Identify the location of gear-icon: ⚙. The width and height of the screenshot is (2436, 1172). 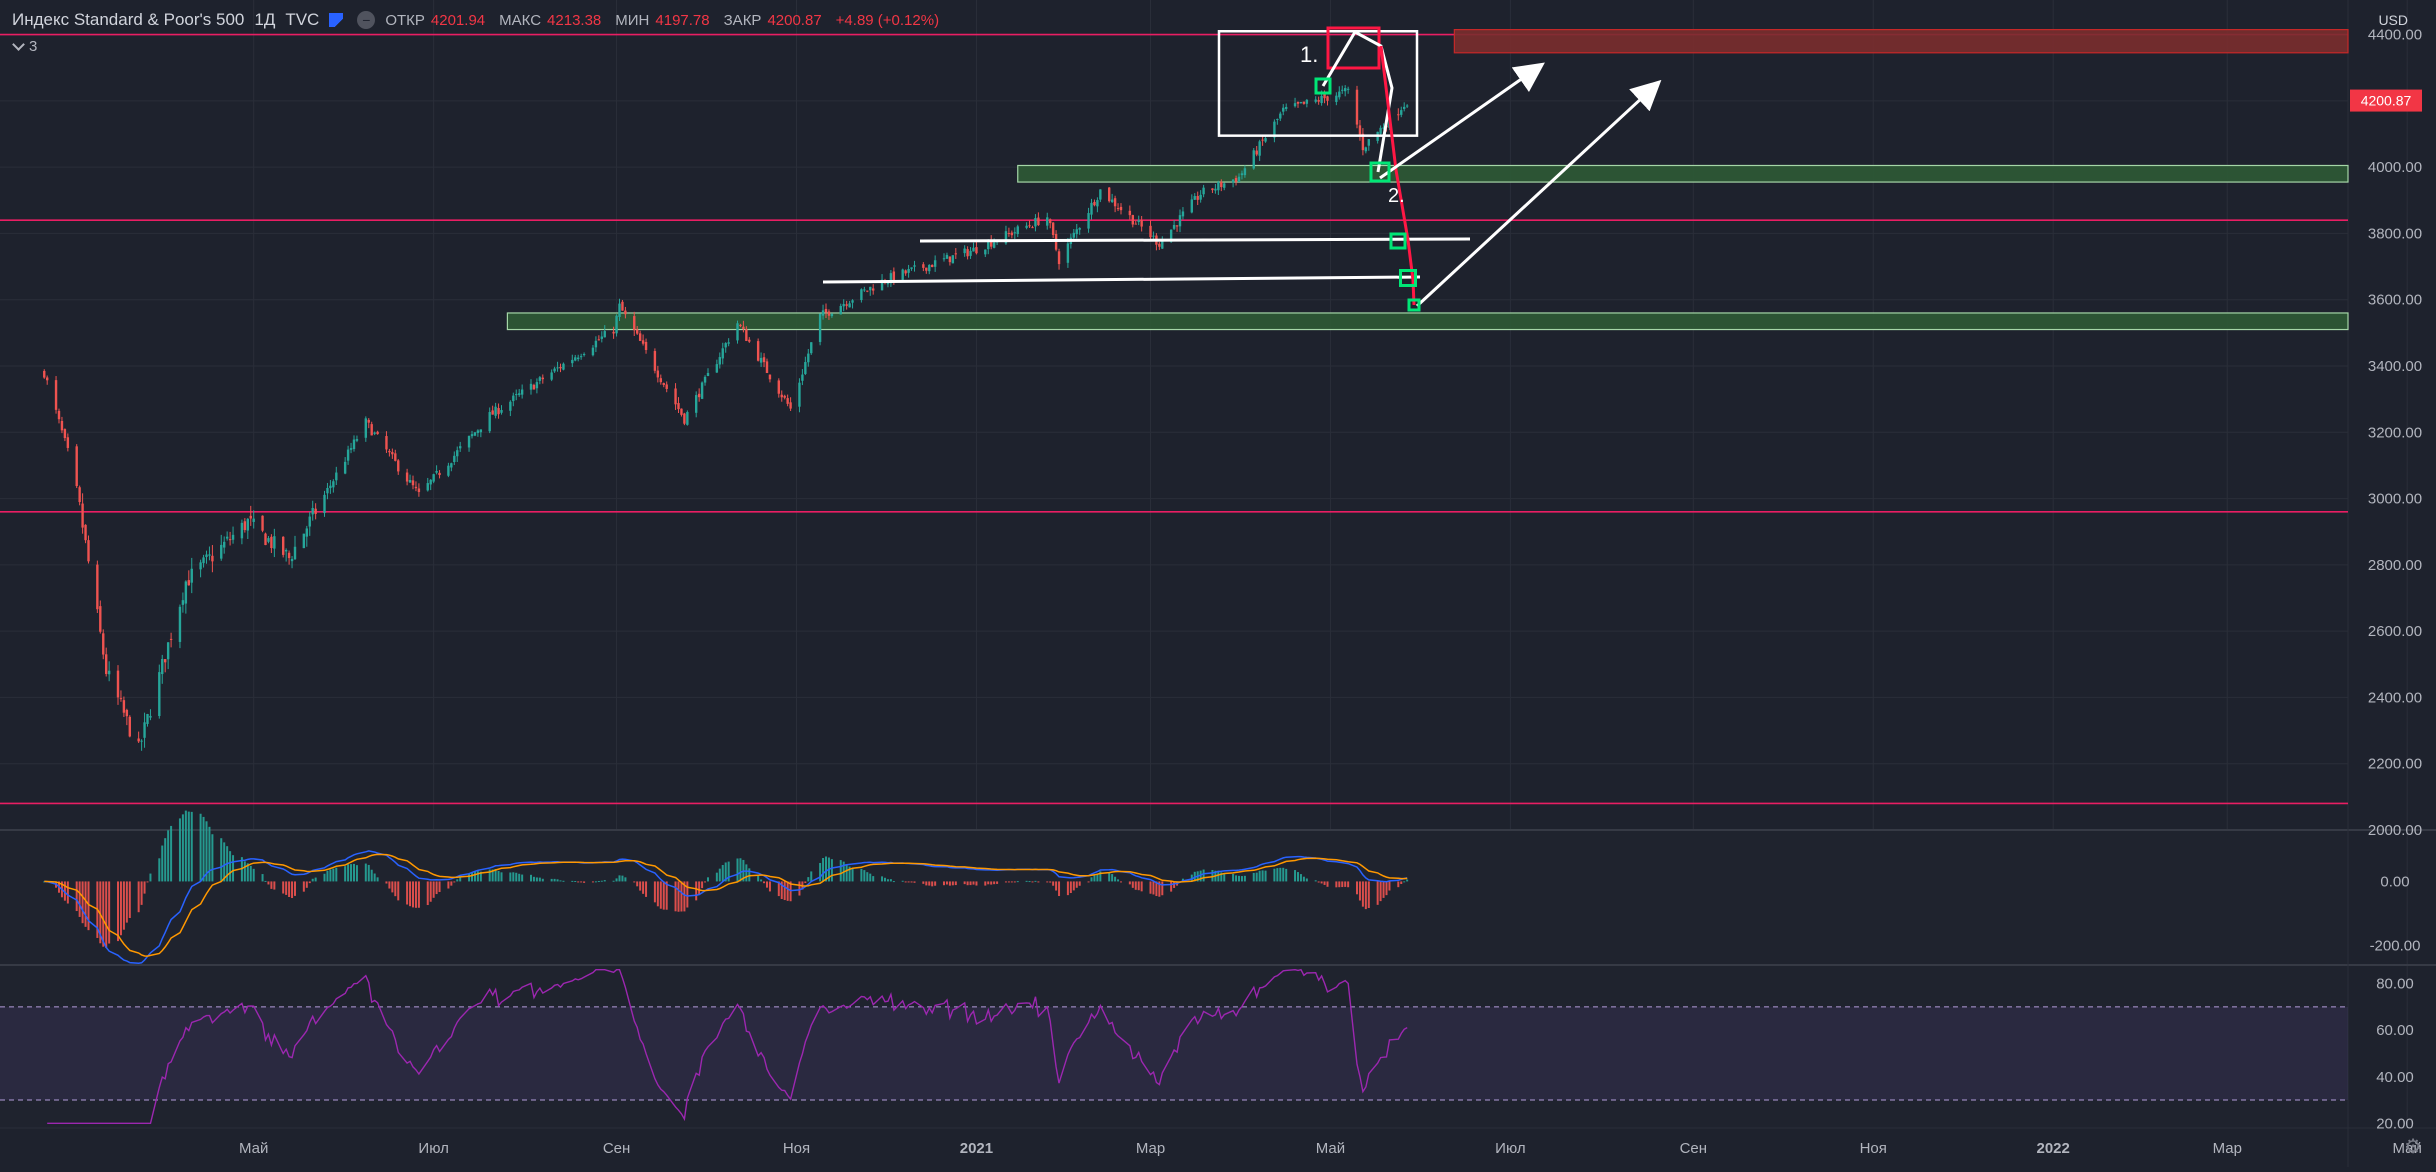
(2413, 1146).